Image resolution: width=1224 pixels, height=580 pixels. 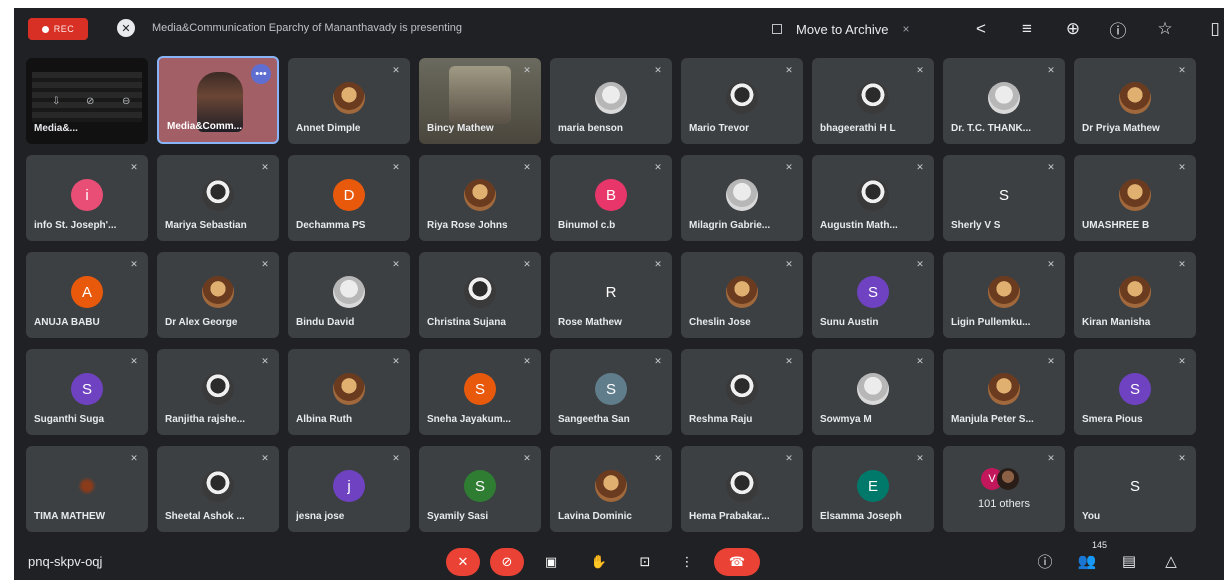 What do you see at coordinates (1045, 561) in the screenshot?
I see `meeting-details-icon: ⓘ` at bounding box center [1045, 561].